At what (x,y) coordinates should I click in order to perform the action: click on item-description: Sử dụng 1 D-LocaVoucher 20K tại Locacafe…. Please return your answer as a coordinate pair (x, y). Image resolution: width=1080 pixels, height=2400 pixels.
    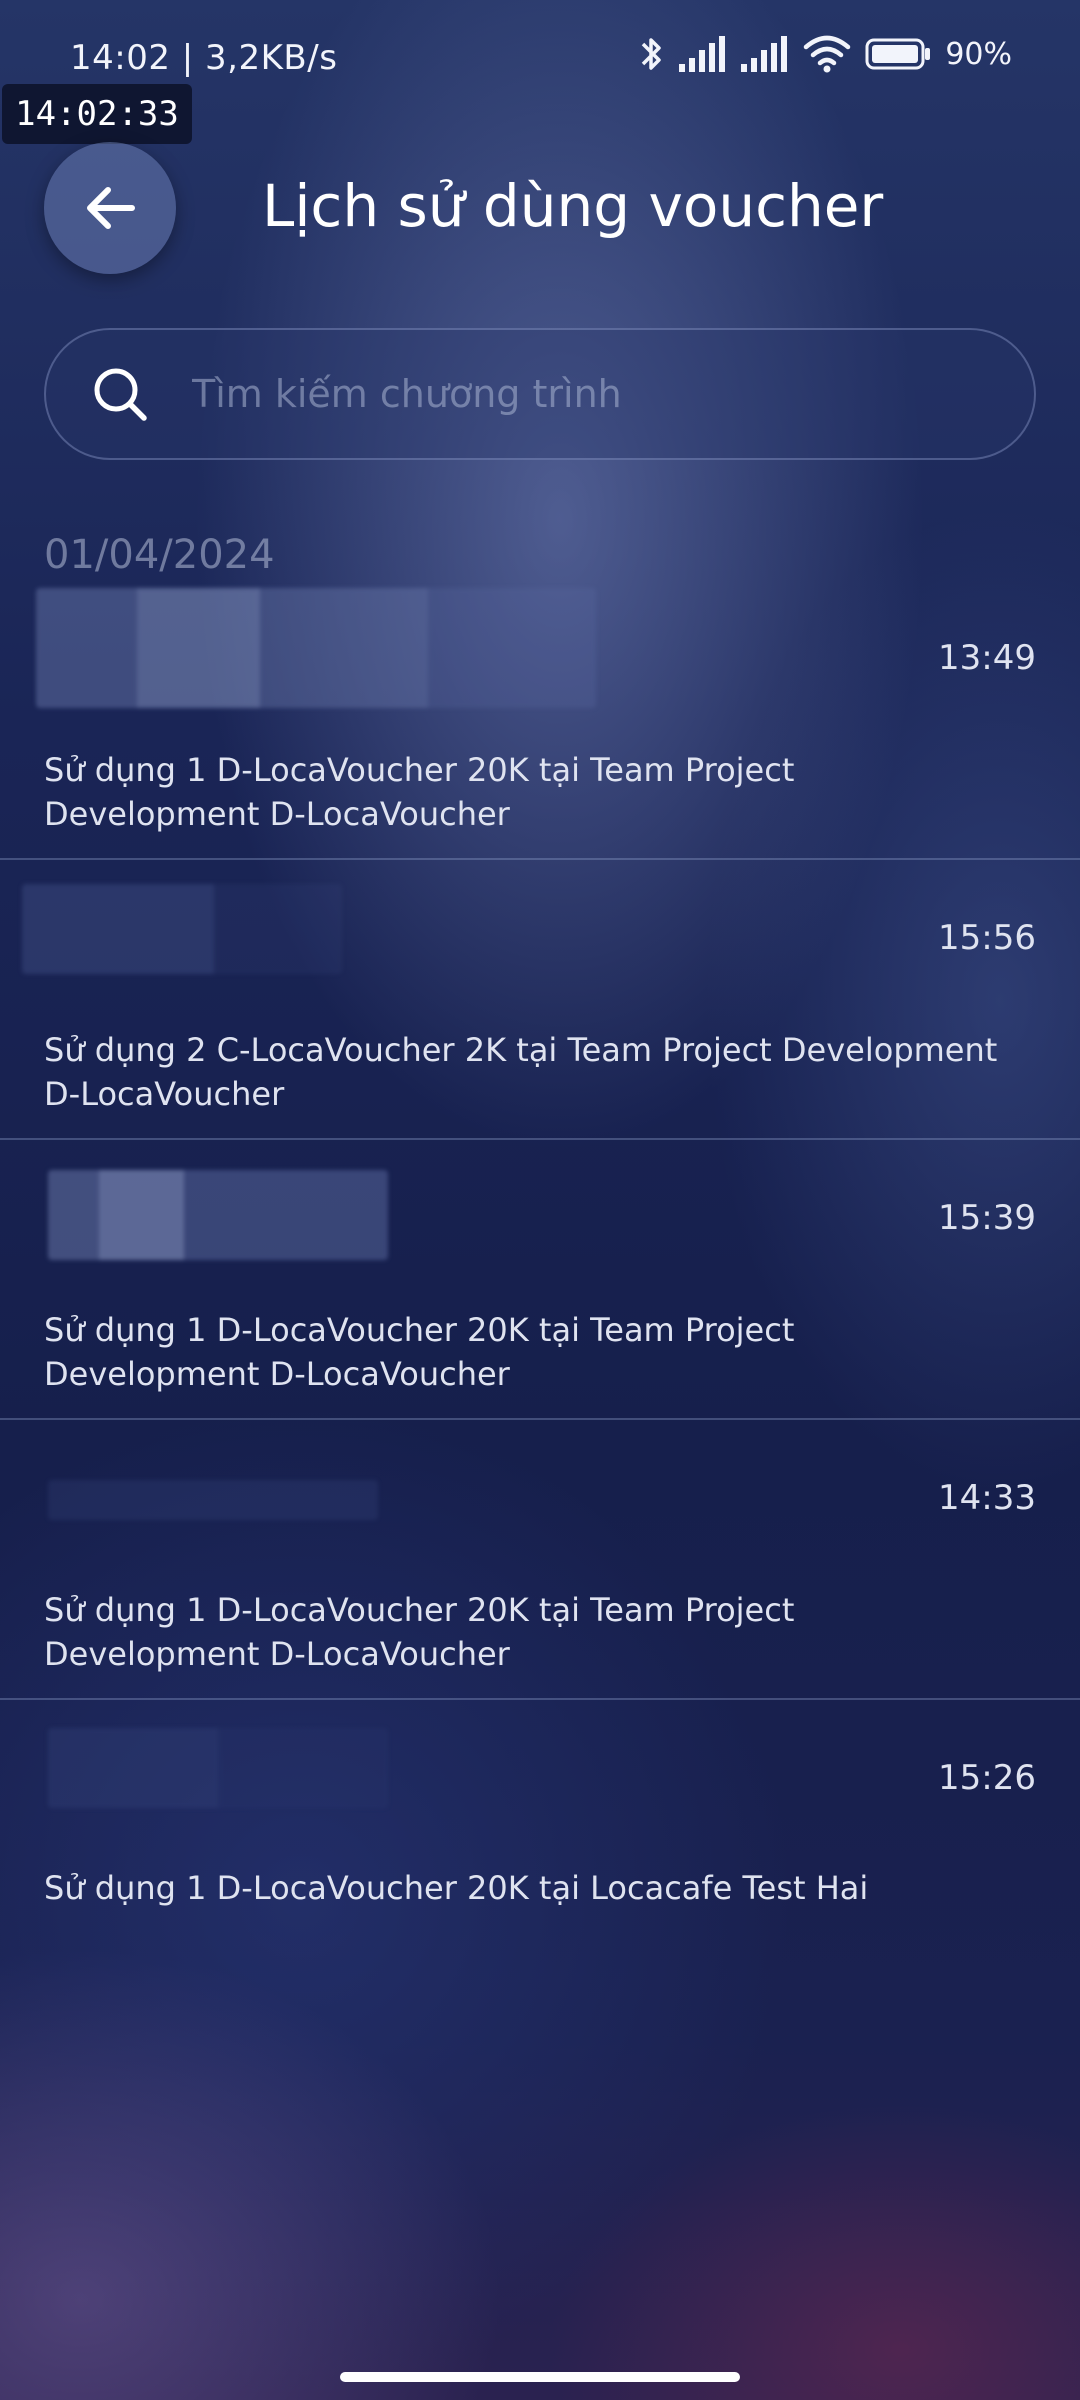
    Looking at the image, I should click on (456, 1888).